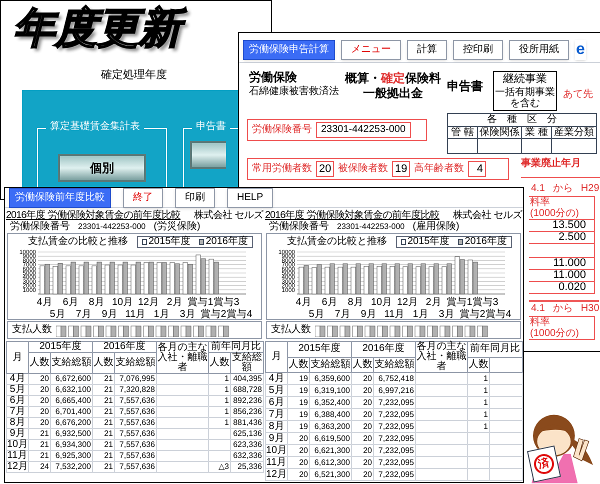  I want to click on count-field: 20, so click(325, 168).